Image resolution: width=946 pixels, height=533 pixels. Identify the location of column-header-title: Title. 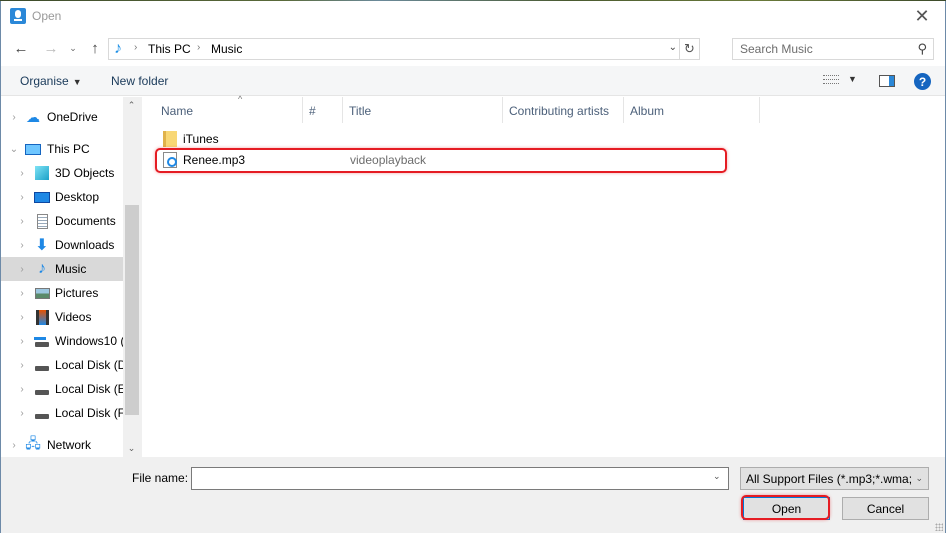
(423, 110).